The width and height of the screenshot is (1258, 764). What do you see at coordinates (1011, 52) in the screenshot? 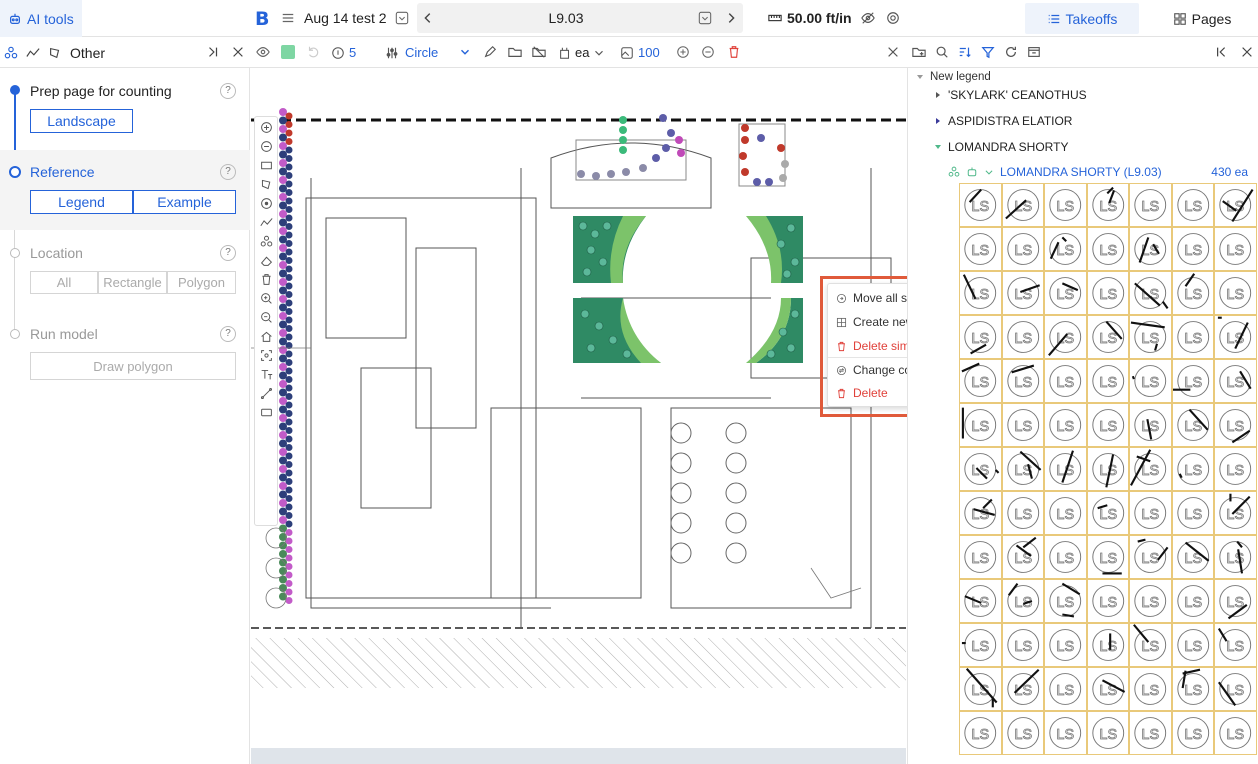
I see `refresh-icon` at bounding box center [1011, 52].